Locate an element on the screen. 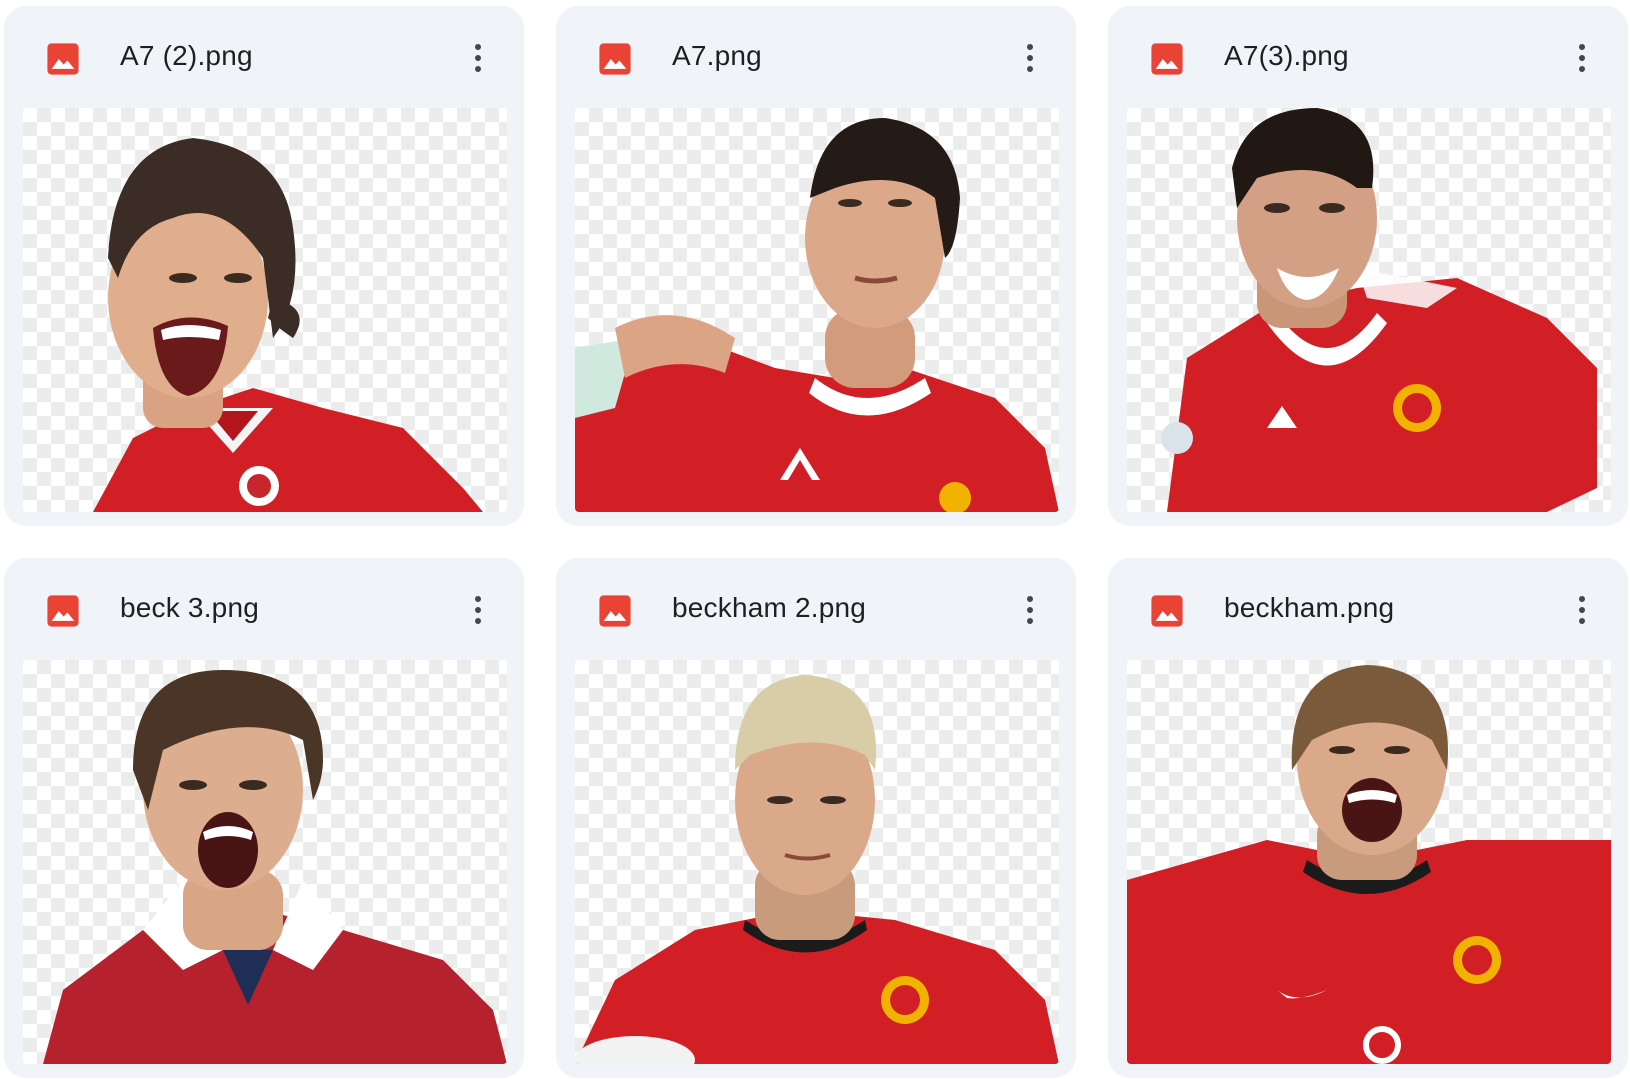 This screenshot has width=1630, height=1079. file-card-header: beck 3.png is located at coordinates (264, 608).